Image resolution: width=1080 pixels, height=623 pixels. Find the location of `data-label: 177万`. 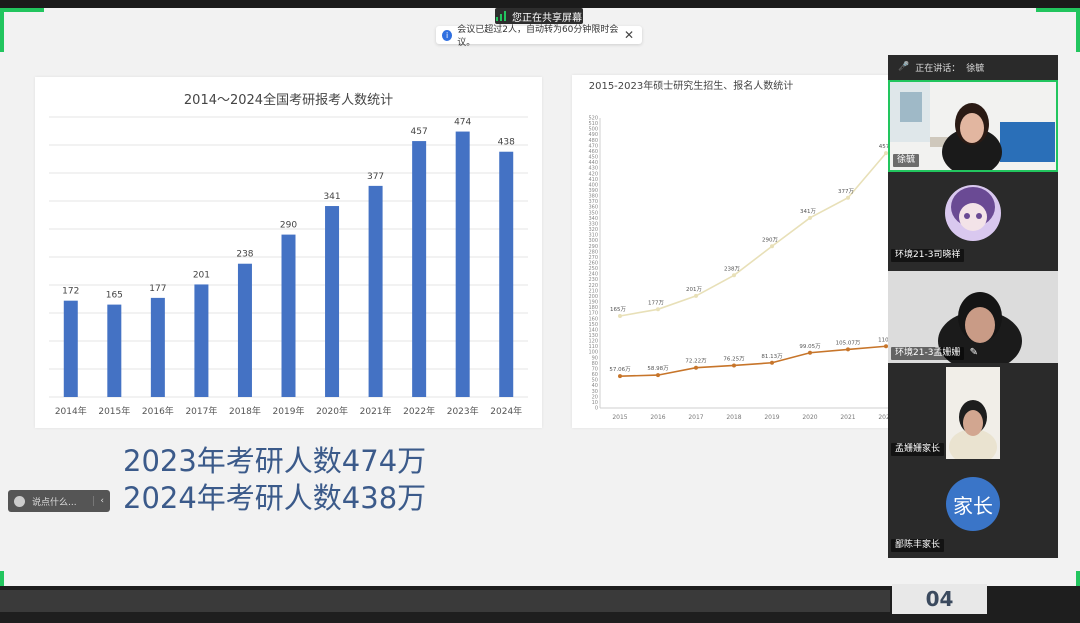

data-label: 177万 is located at coordinates (656, 302).